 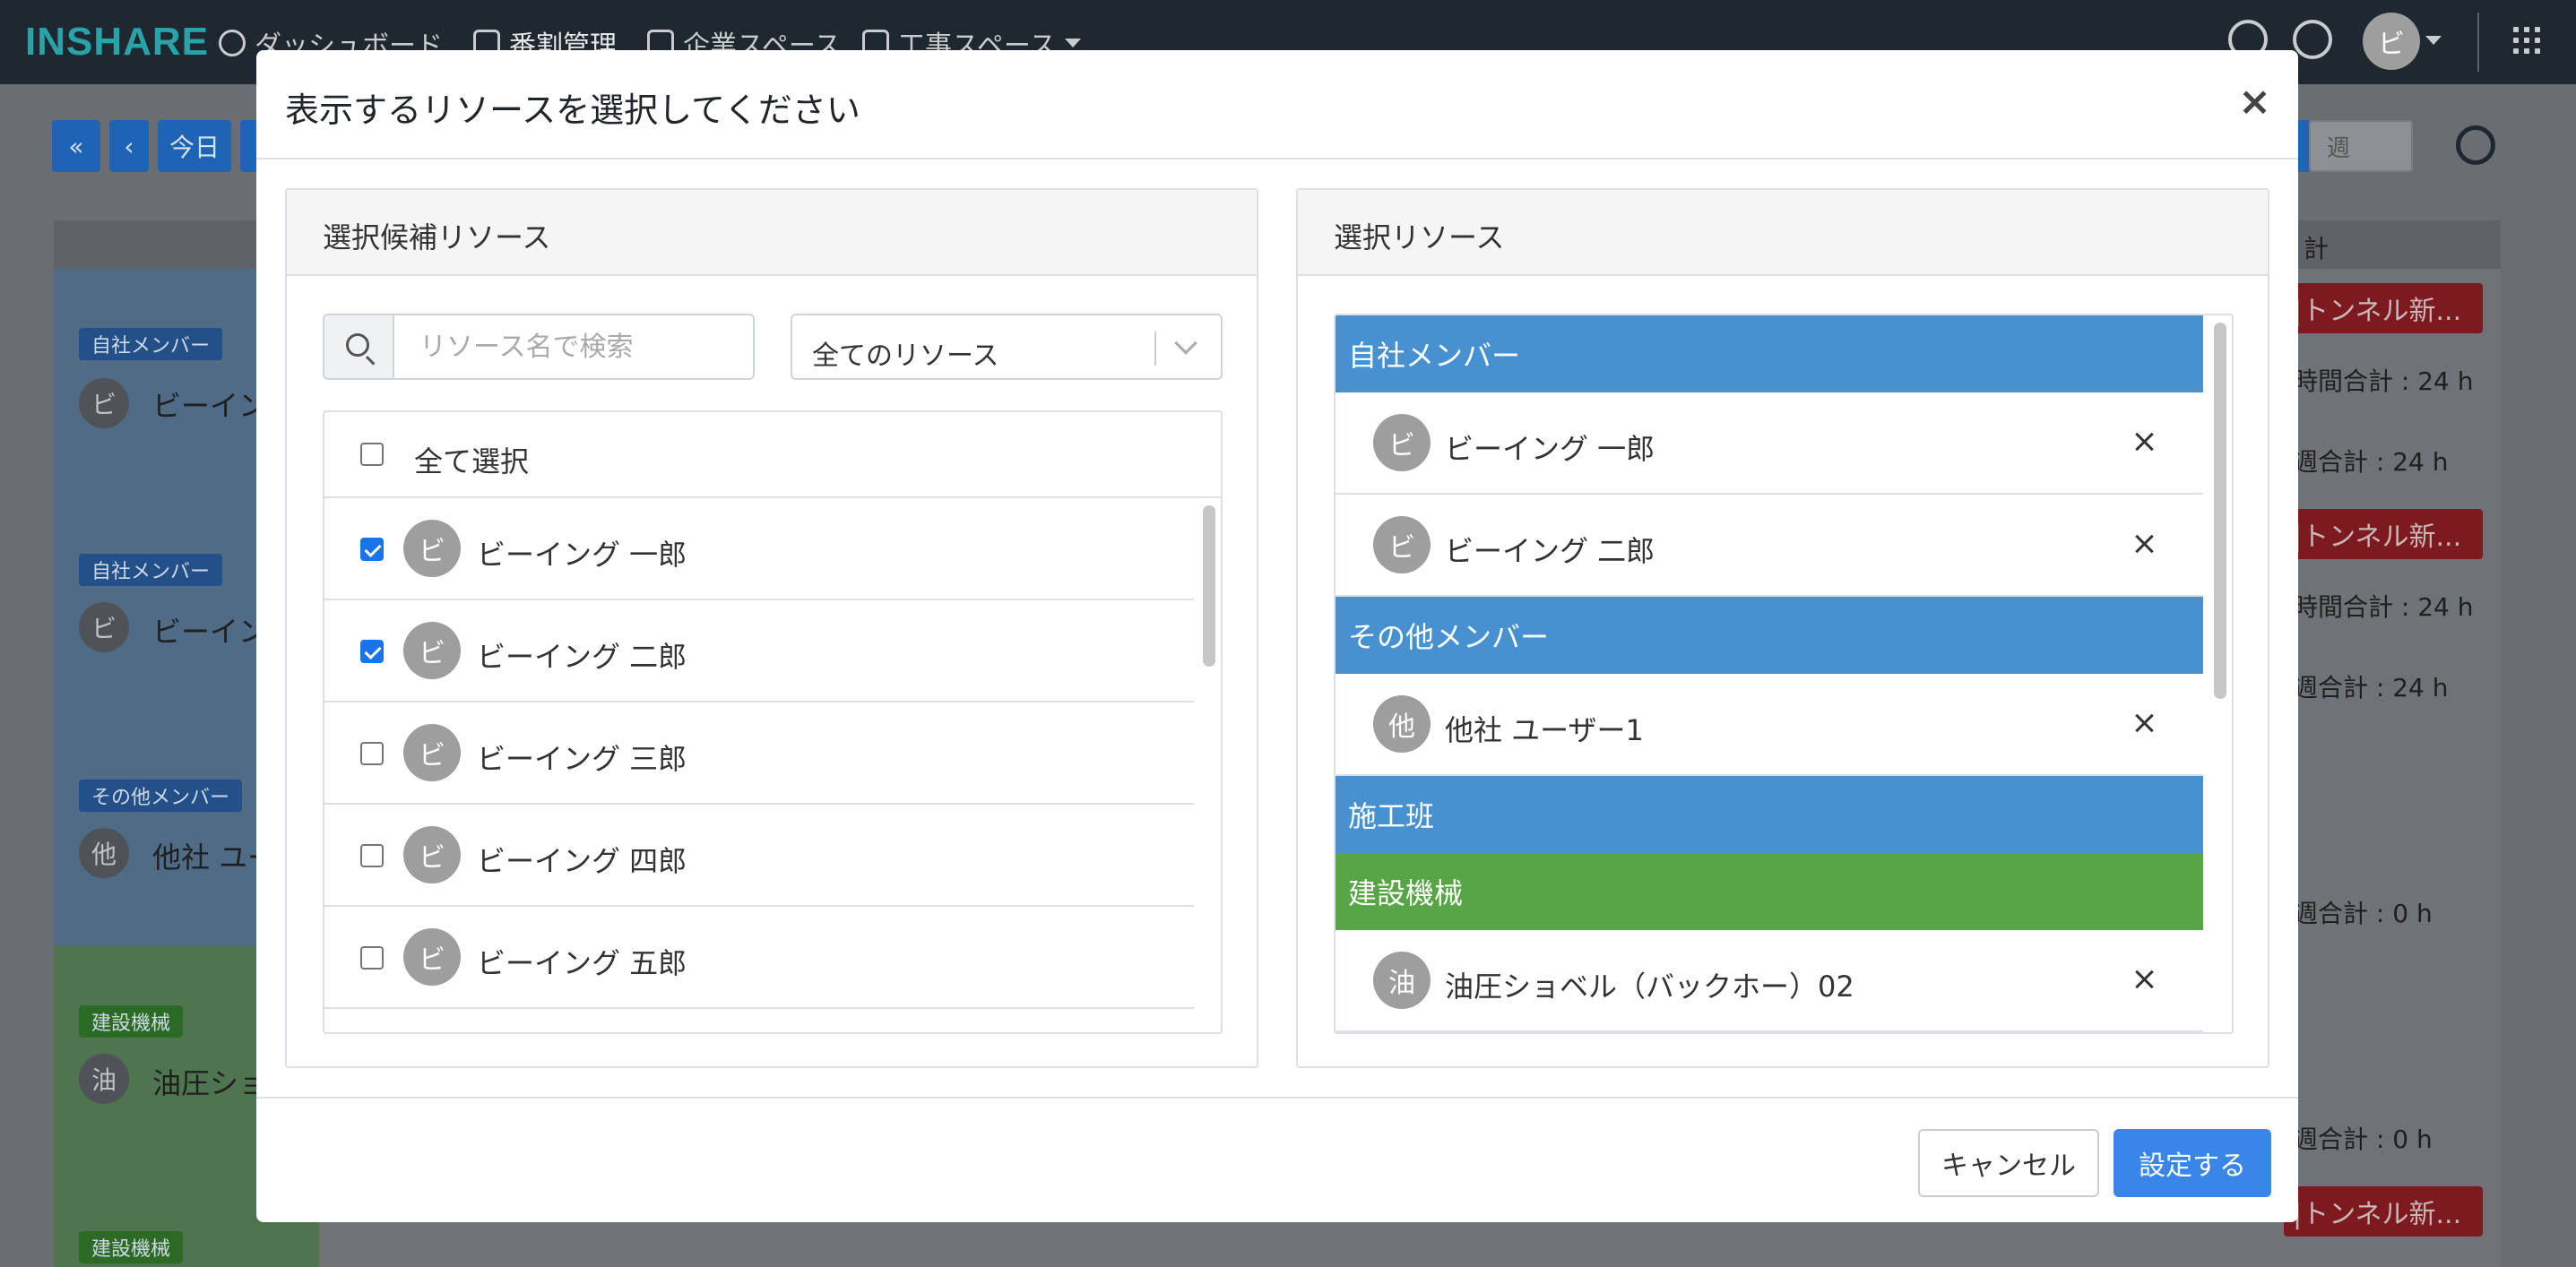 I want to click on avatar: 油, so click(x=1402, y=981).